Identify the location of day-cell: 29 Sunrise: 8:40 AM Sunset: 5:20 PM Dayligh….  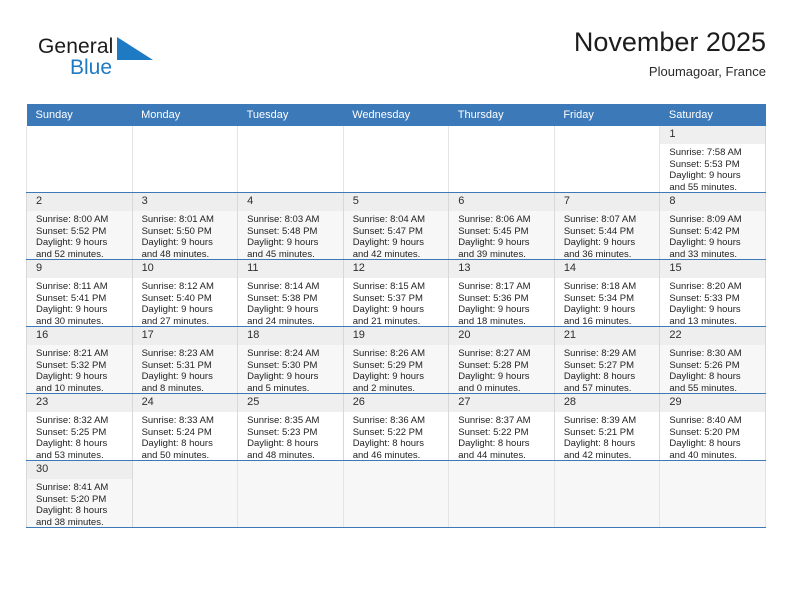
(712, 427).